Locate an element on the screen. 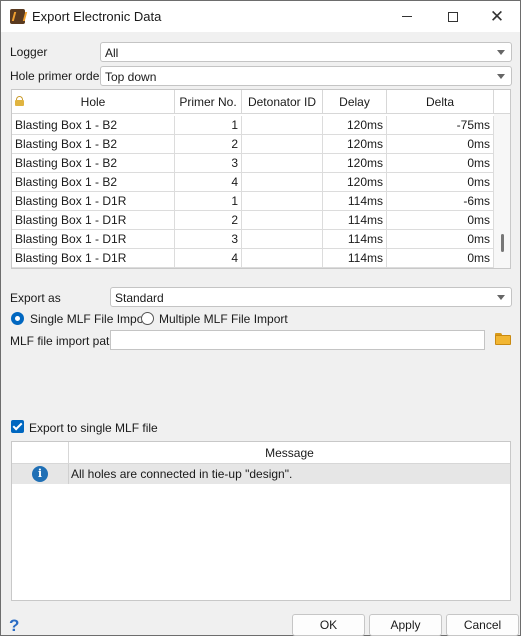  grid-scrollbar is located at coordinates (502, 191).